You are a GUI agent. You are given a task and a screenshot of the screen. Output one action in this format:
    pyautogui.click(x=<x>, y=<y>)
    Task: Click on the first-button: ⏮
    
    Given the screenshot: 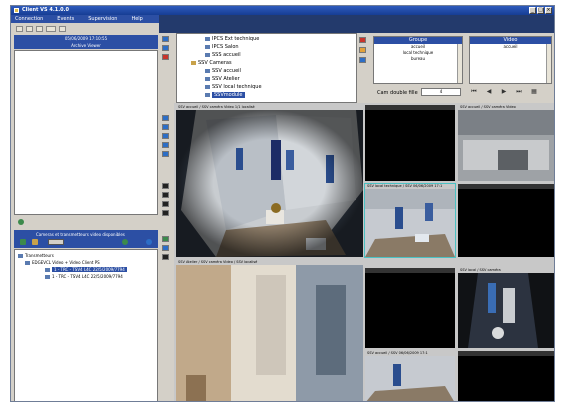 What is the action you would take?
    pyautogui.click(x=474, y=92)
    